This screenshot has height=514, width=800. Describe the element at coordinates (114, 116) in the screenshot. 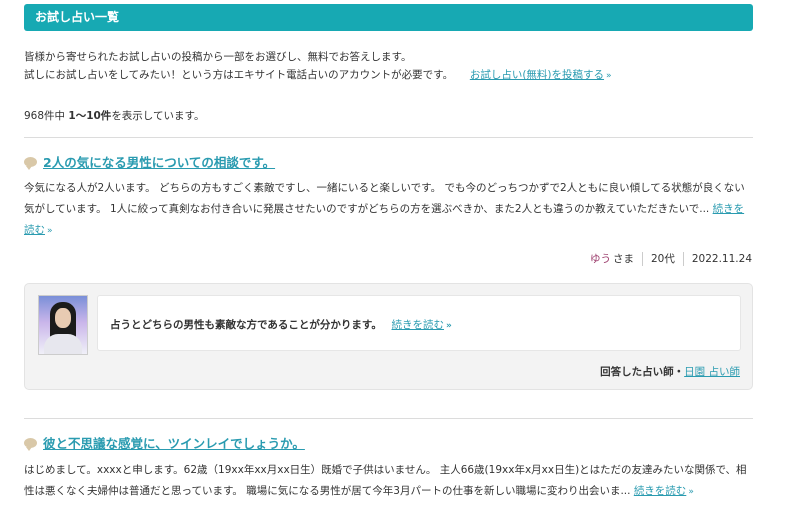

I see `result-count: 968件中 1〜10件を表示しています。` at that location.